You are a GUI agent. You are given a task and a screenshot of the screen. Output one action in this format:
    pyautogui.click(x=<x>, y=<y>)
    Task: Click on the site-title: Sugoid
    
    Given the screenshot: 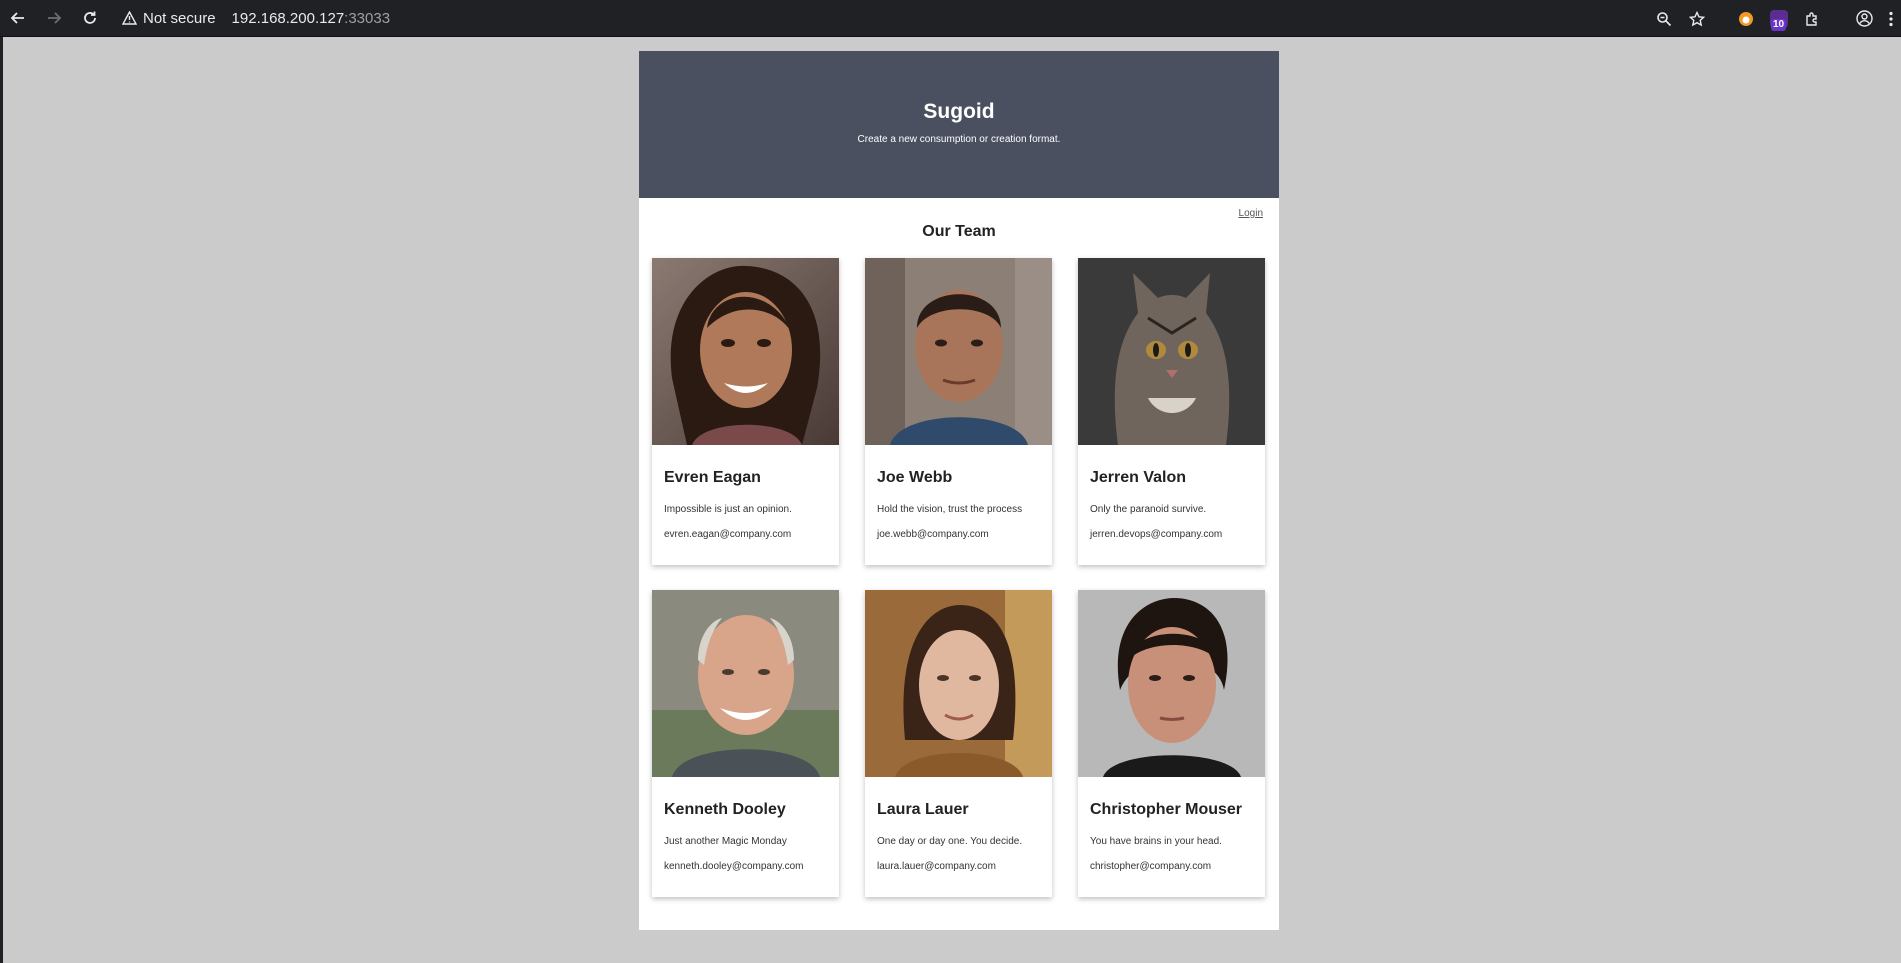 What is the action you would take?
    pyautogui.click(x=959, y=111)
    